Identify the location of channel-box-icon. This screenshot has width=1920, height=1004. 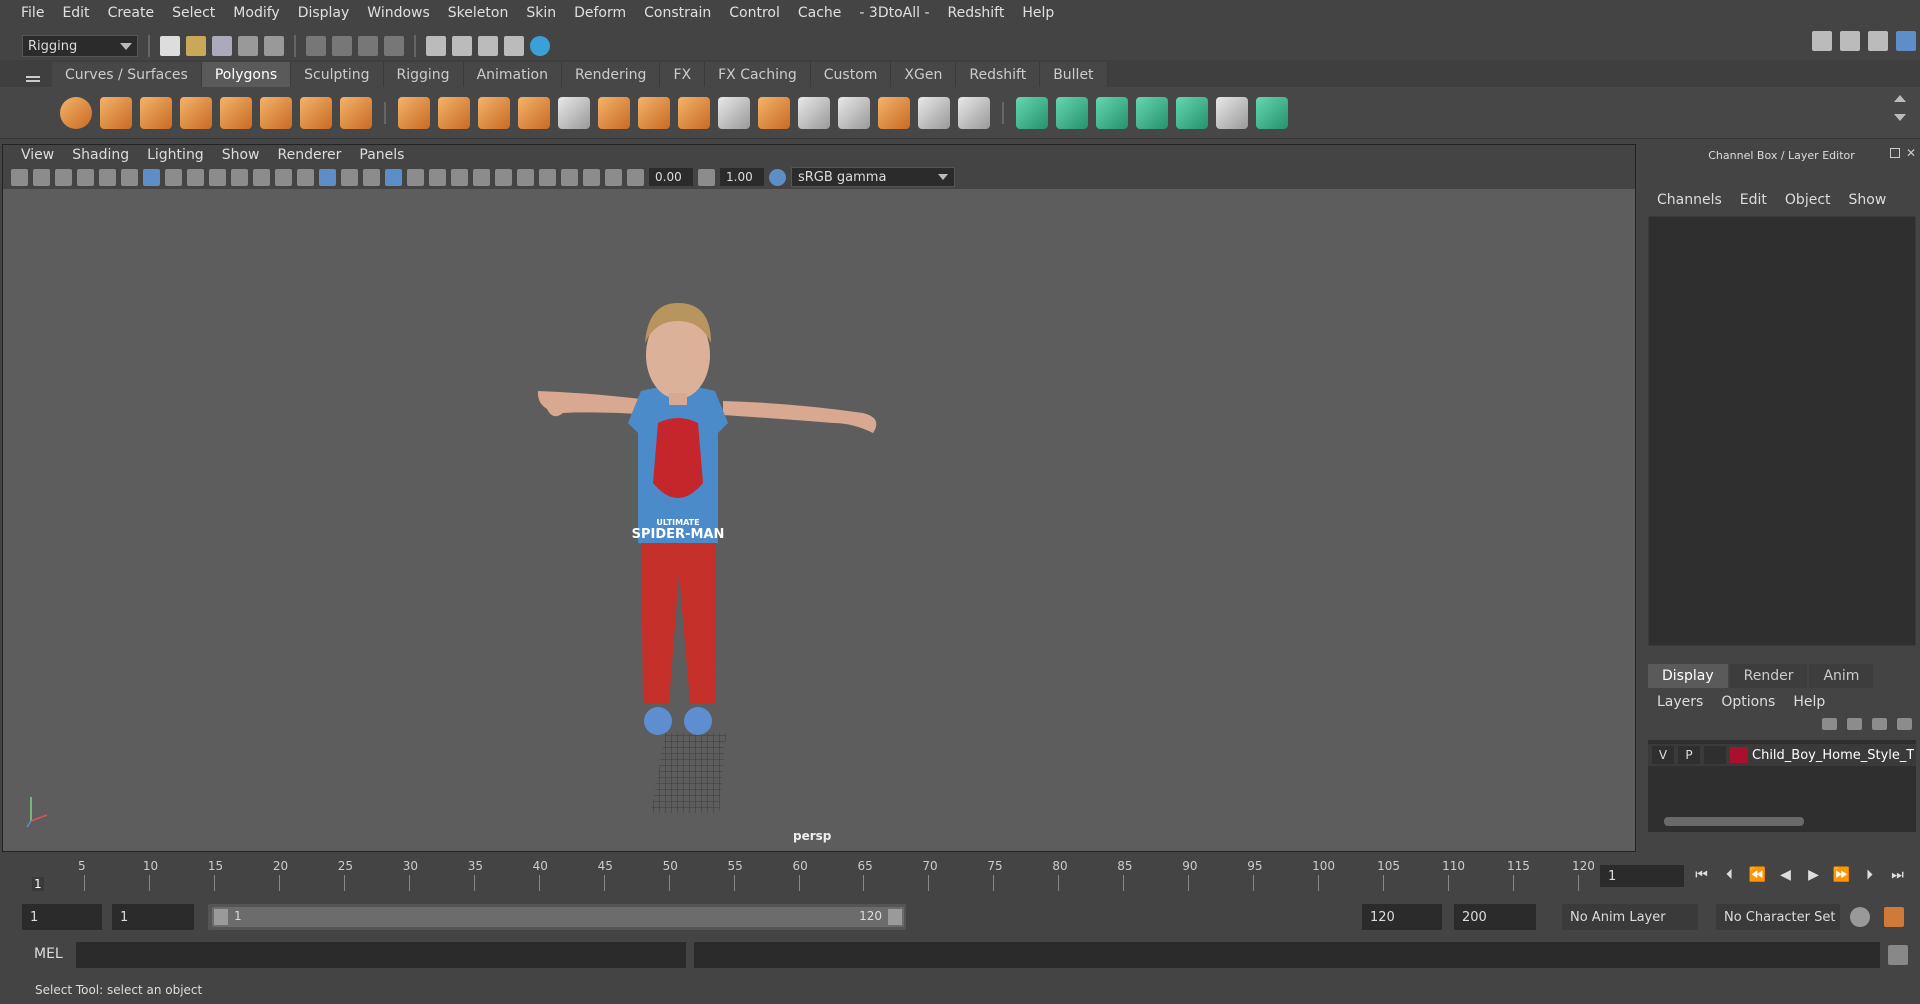
(1906, 41).